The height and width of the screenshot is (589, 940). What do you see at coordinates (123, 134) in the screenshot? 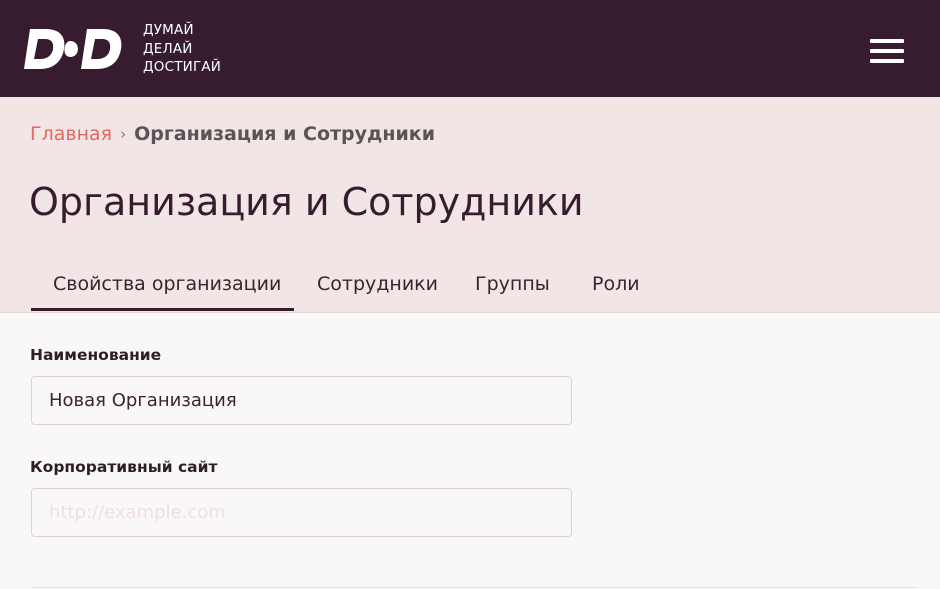
I see `chevron-right-icon: ›` at bounding box center [123, 134].